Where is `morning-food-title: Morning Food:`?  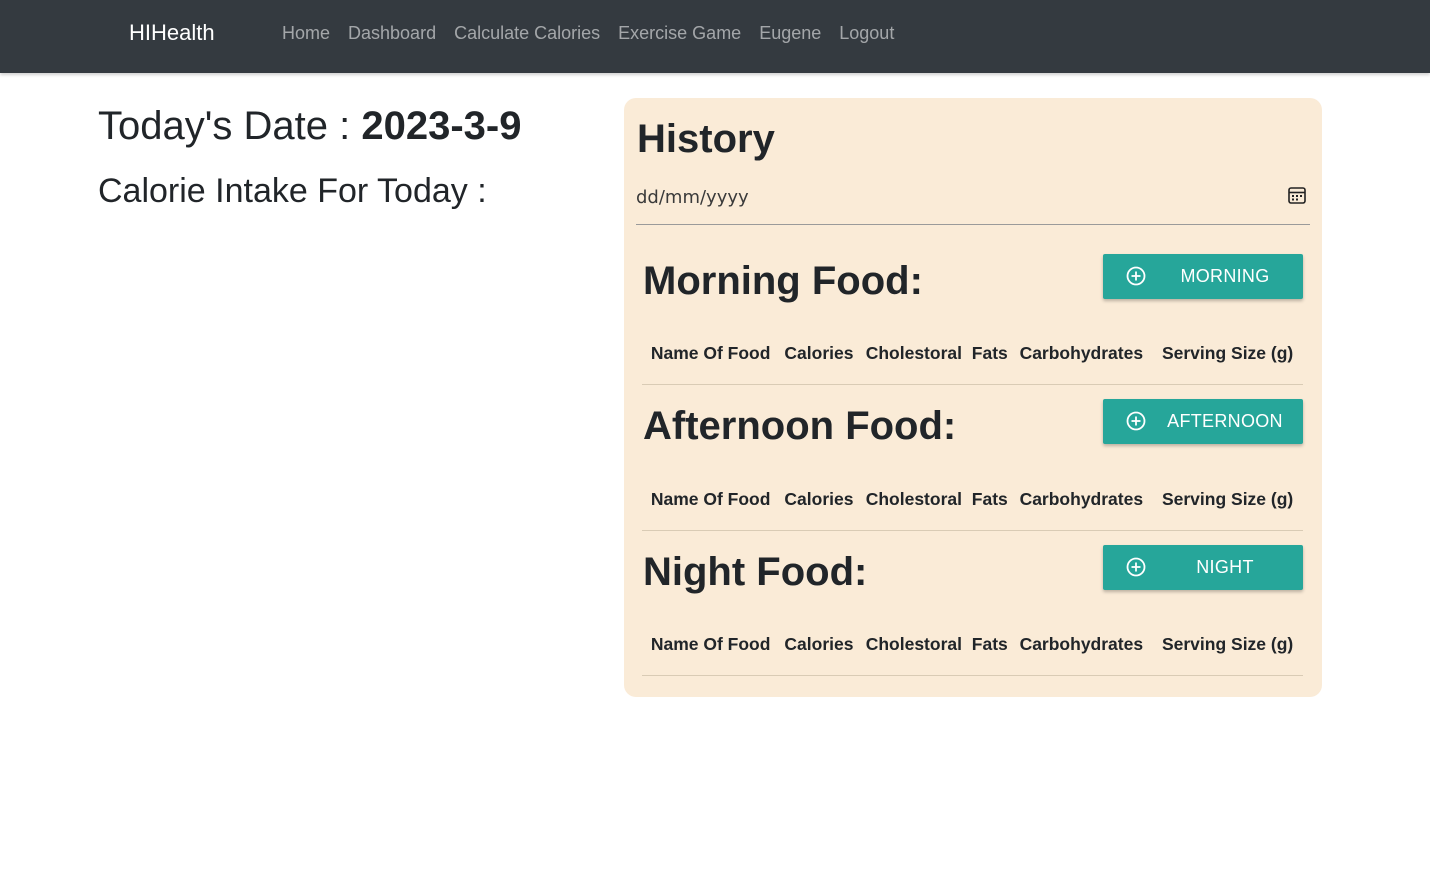
morning-food-title: Morning Food: is located at coordinates (783, 281).